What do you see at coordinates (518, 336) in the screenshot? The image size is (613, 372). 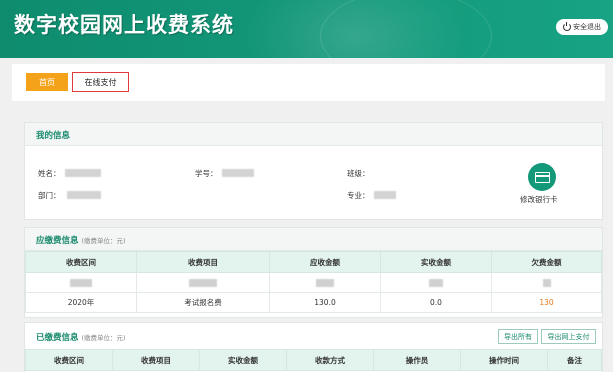 I see `export-all-button: 导出所有` at bounding box center [518, 336].